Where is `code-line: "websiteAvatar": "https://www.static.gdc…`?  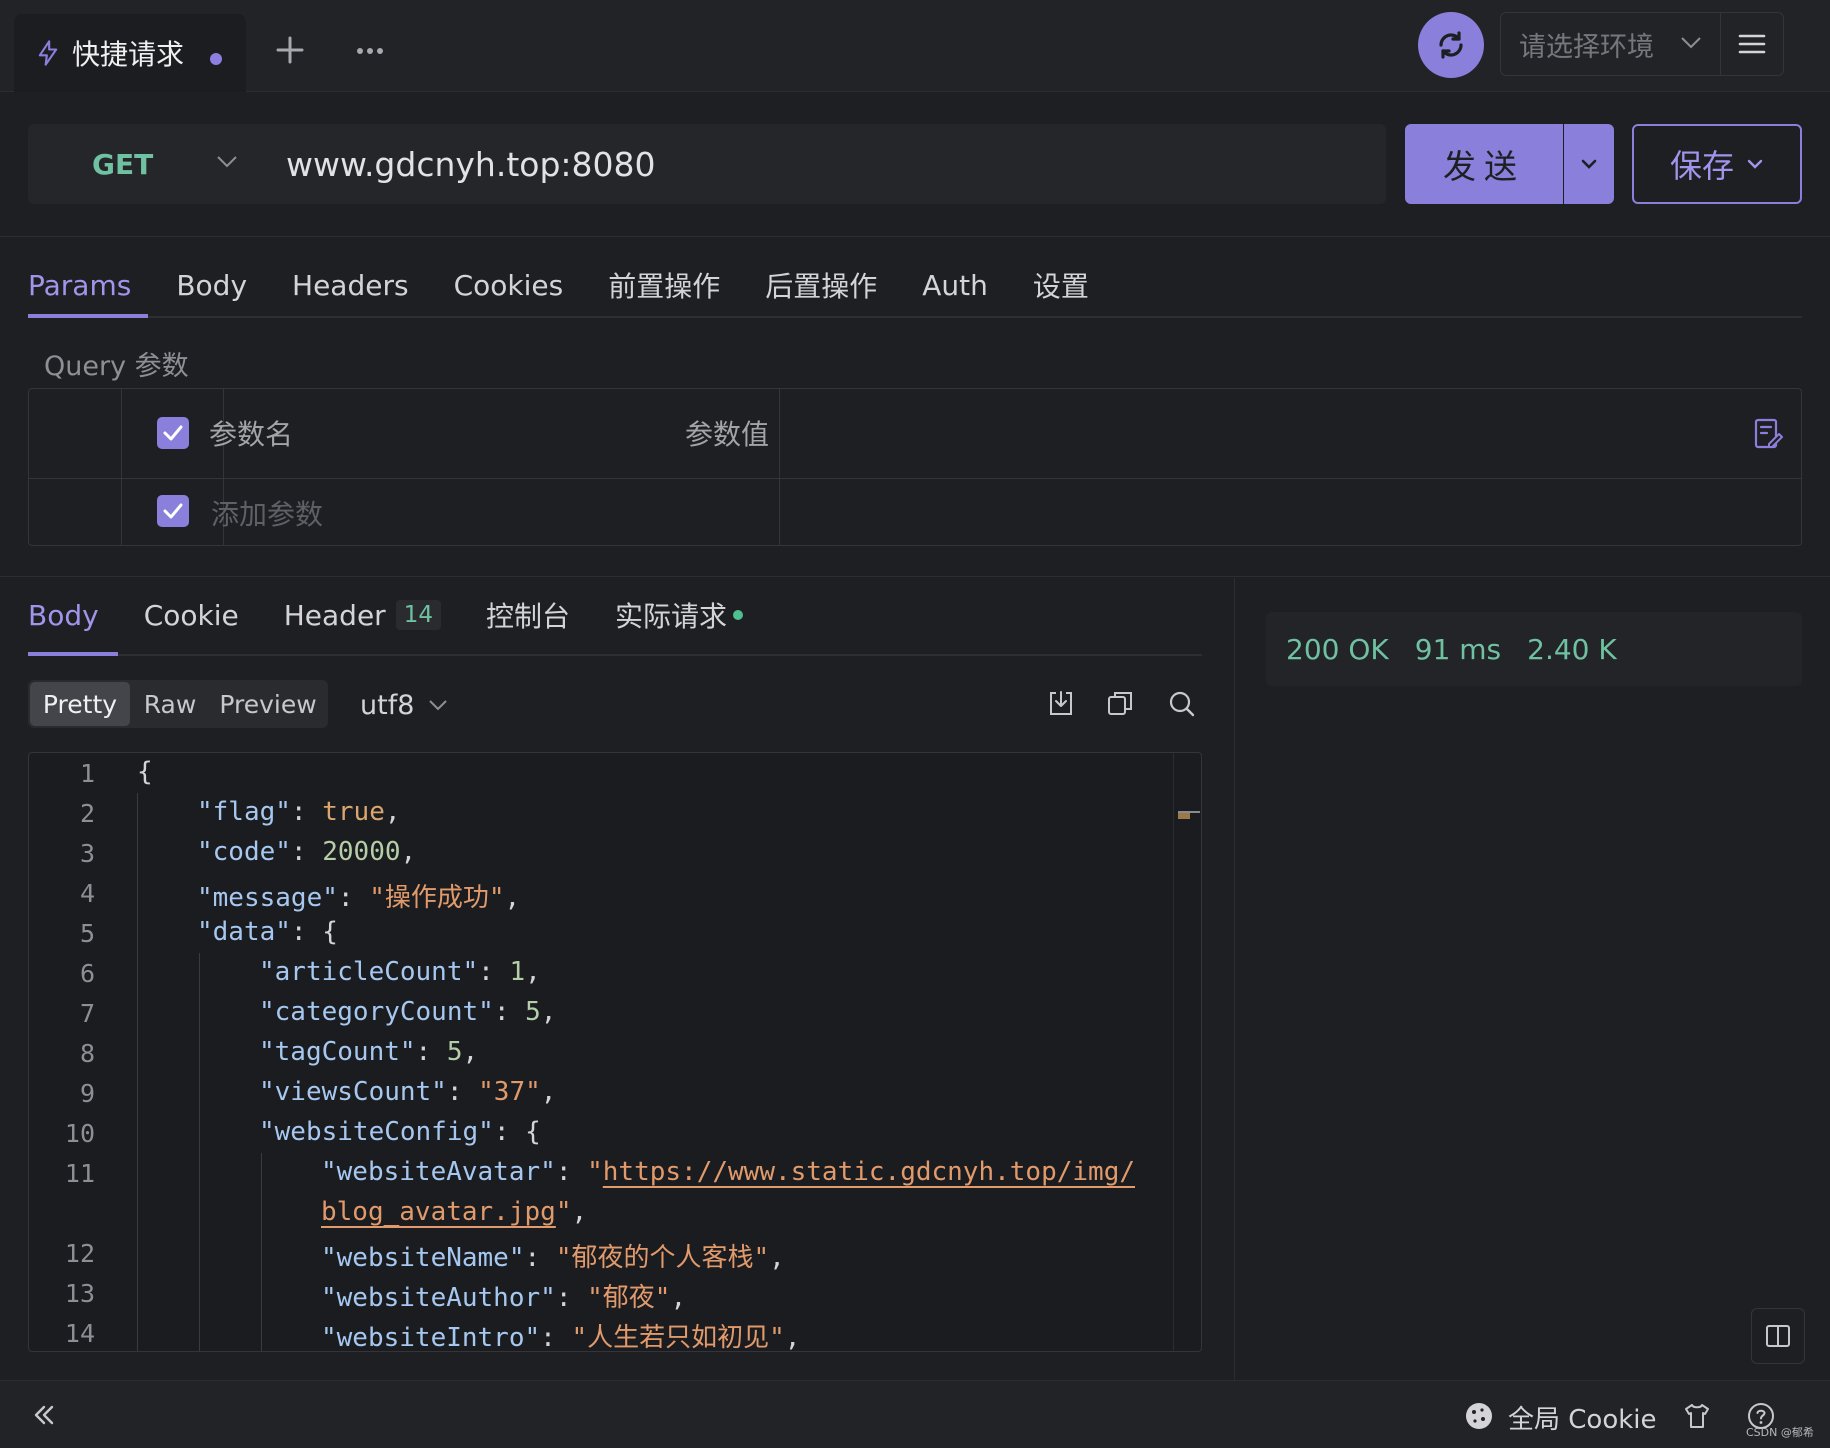
code-line: "websiteAvatar": "https://www.static.gdc… is located at coordinates (728, 1172).